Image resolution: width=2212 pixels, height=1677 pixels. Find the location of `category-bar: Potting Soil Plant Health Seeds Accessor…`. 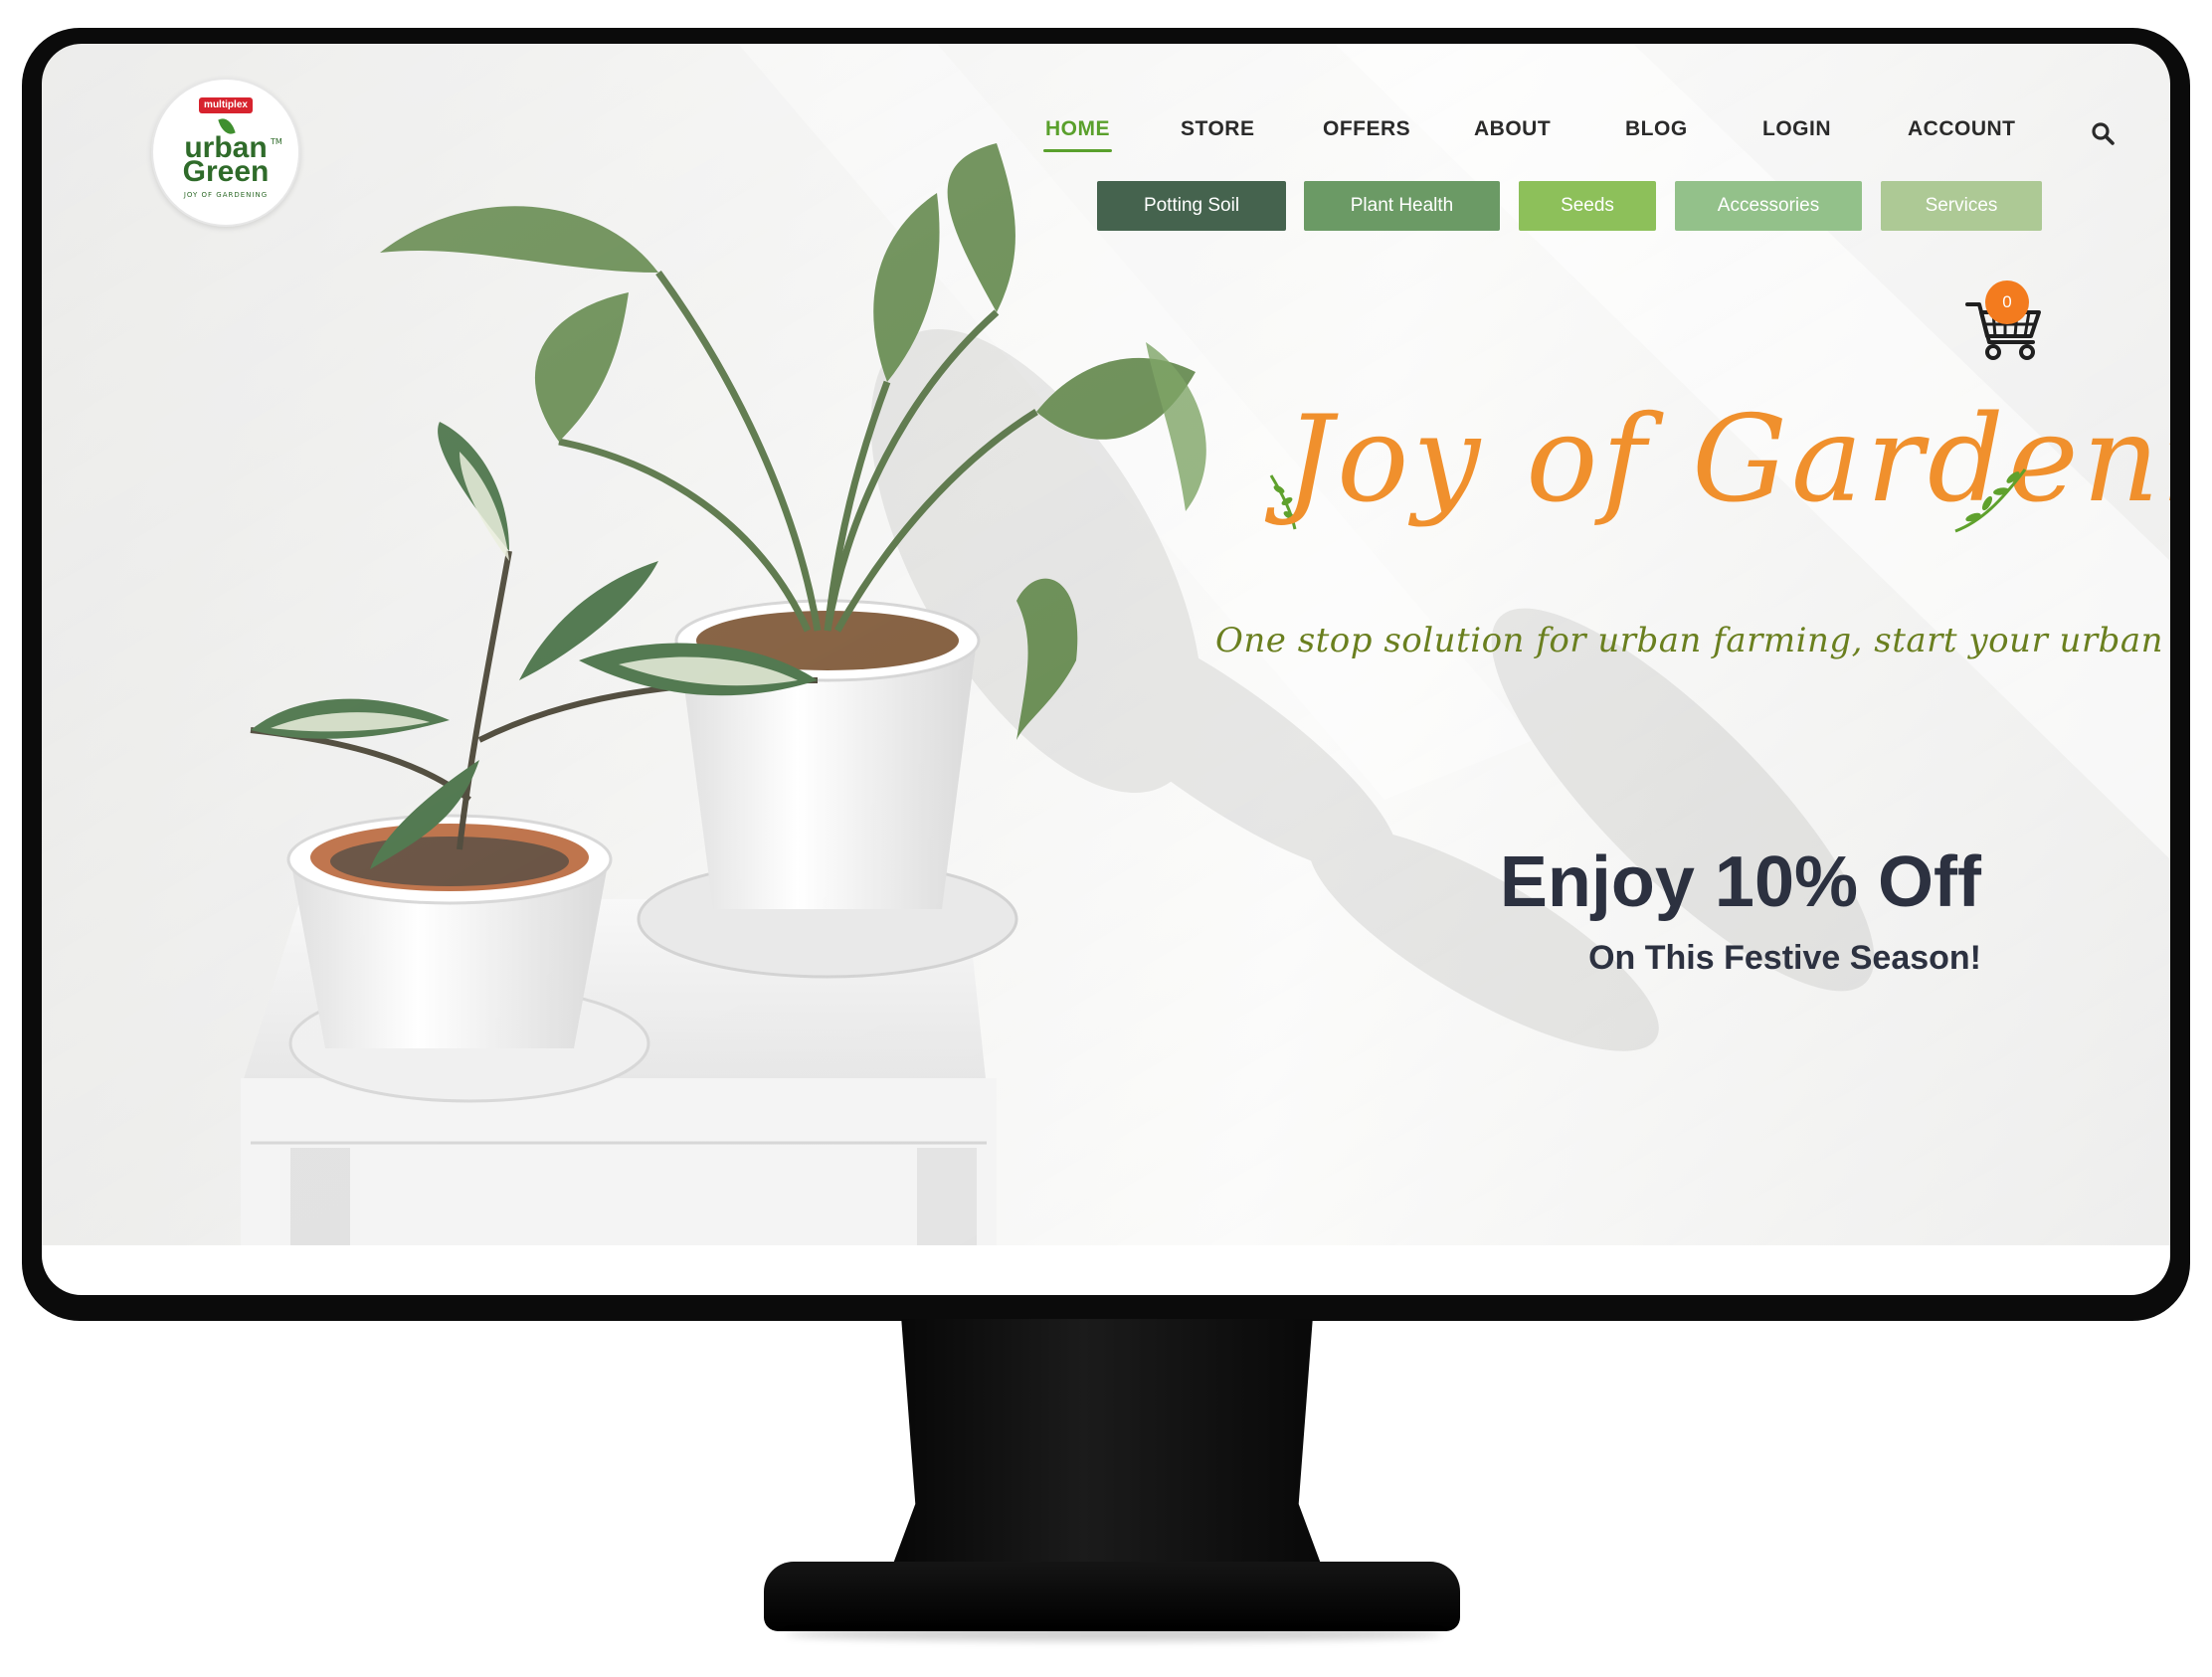

category-bar: Potting Soil Plant Health Seeds Accessor… is located at coordinates (1106, 206).